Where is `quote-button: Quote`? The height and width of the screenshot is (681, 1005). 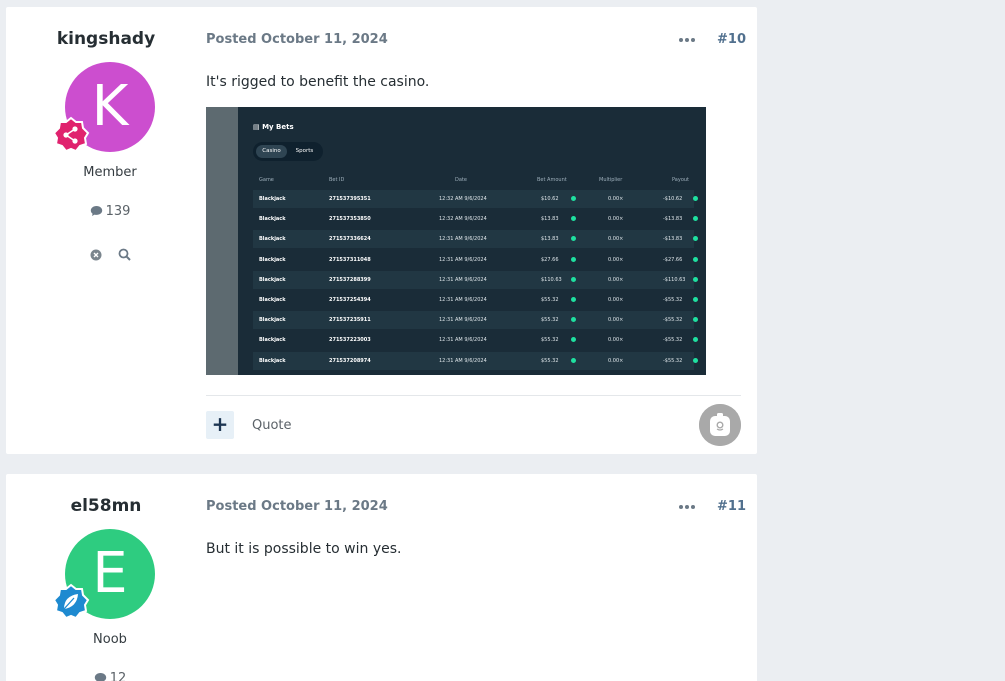 quote-button: Quote is located at coordinates (272, 425).